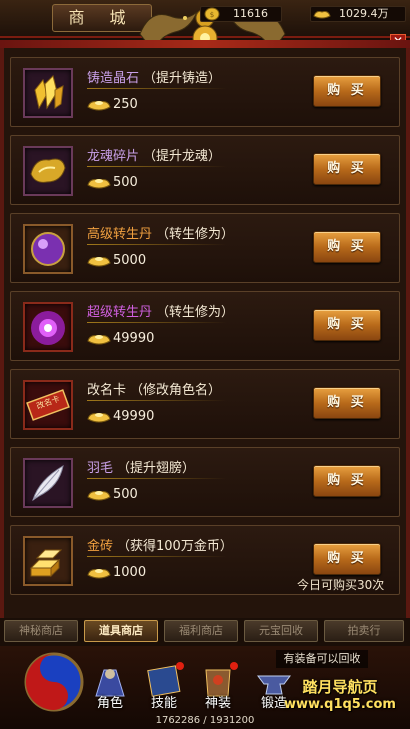  I want to click on shop-item-row: 改名卡 改名卡 （修改角色名） 49990 购 买, so click(205, 404).